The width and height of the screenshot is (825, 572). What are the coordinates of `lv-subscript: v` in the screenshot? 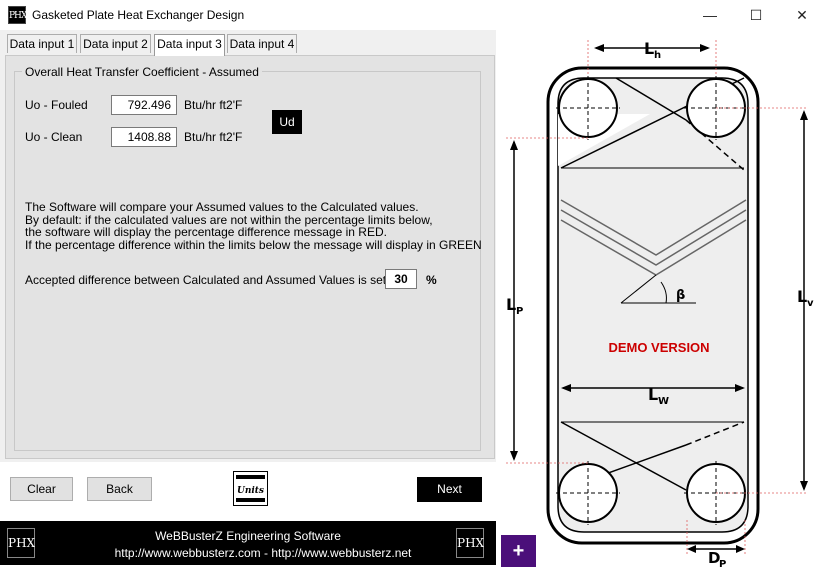 It's located at (810, 303).